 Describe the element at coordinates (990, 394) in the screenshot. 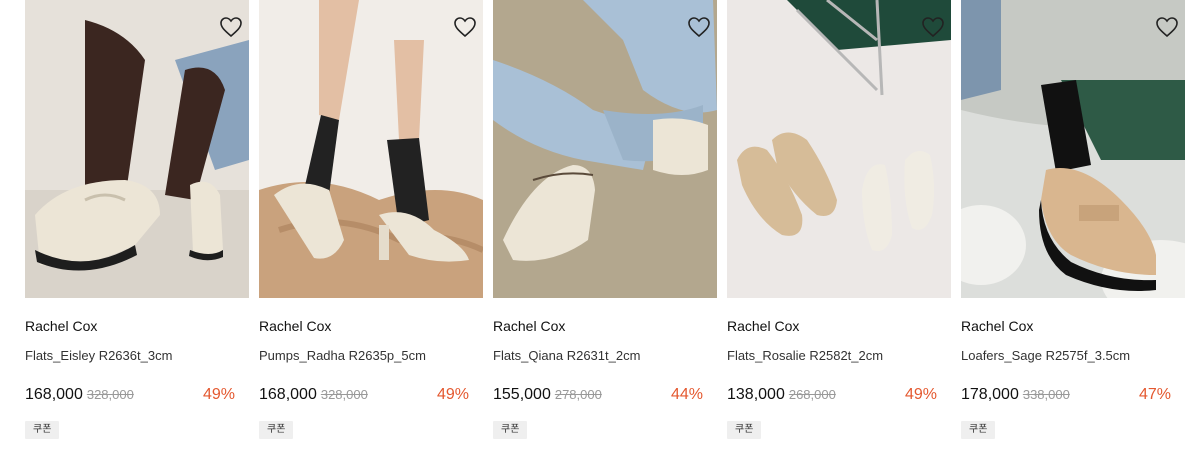

I see `sale-price: 178,000` at that location.